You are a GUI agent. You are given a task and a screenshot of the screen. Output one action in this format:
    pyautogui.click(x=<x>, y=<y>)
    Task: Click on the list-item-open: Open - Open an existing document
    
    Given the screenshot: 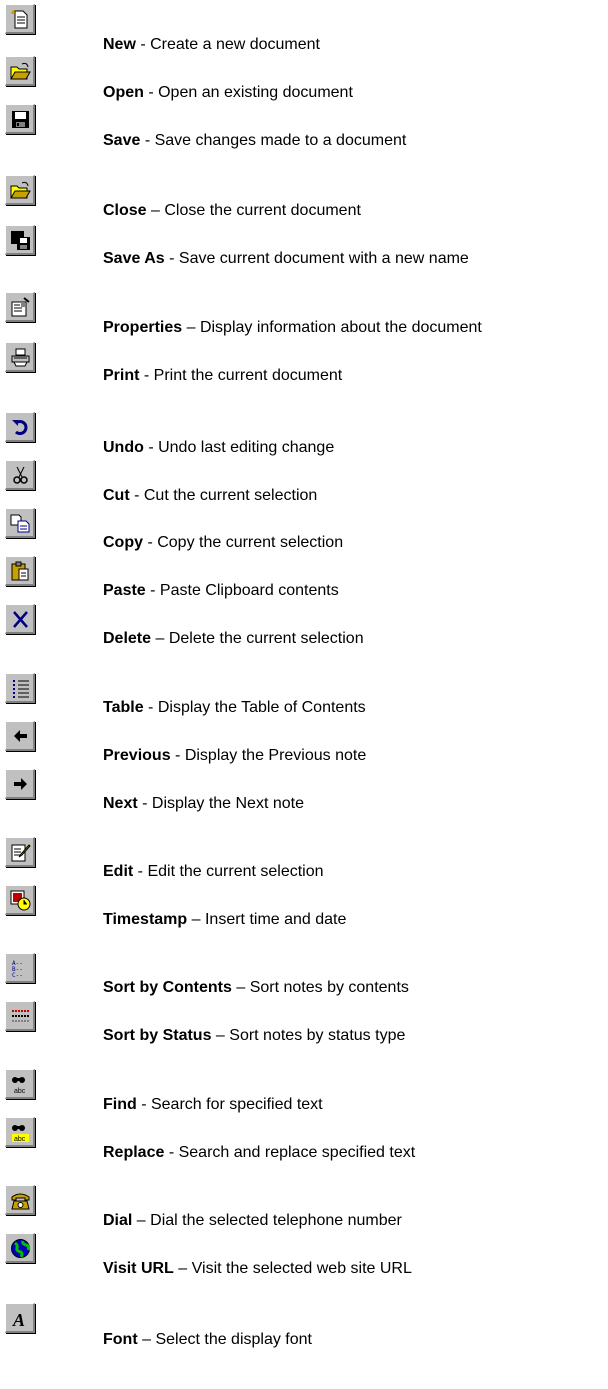 What is the action you would take?
    pyautogui.click(x=228, y=93)
    